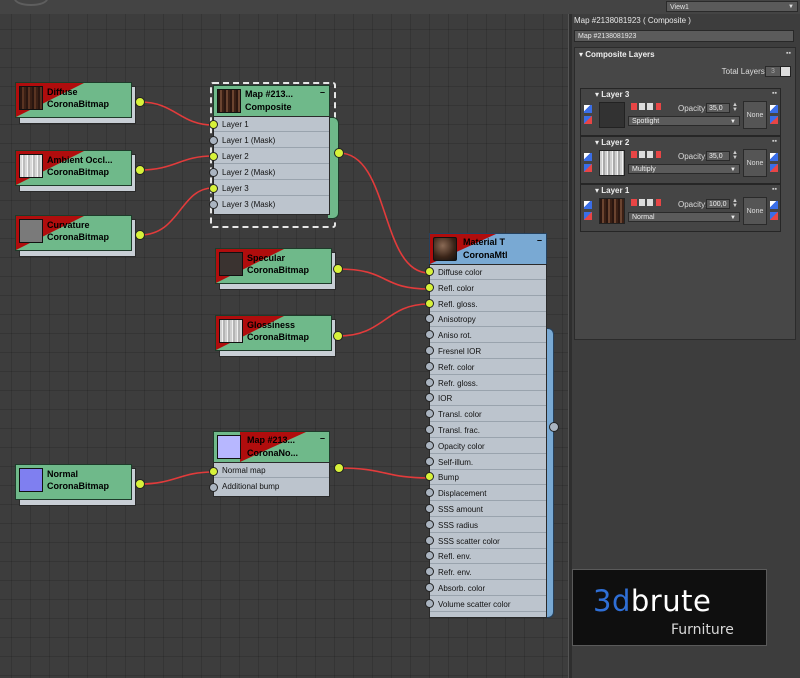 The image size is (800, 678). I want to click on slot-material-13: Bump, so click(488, 478).